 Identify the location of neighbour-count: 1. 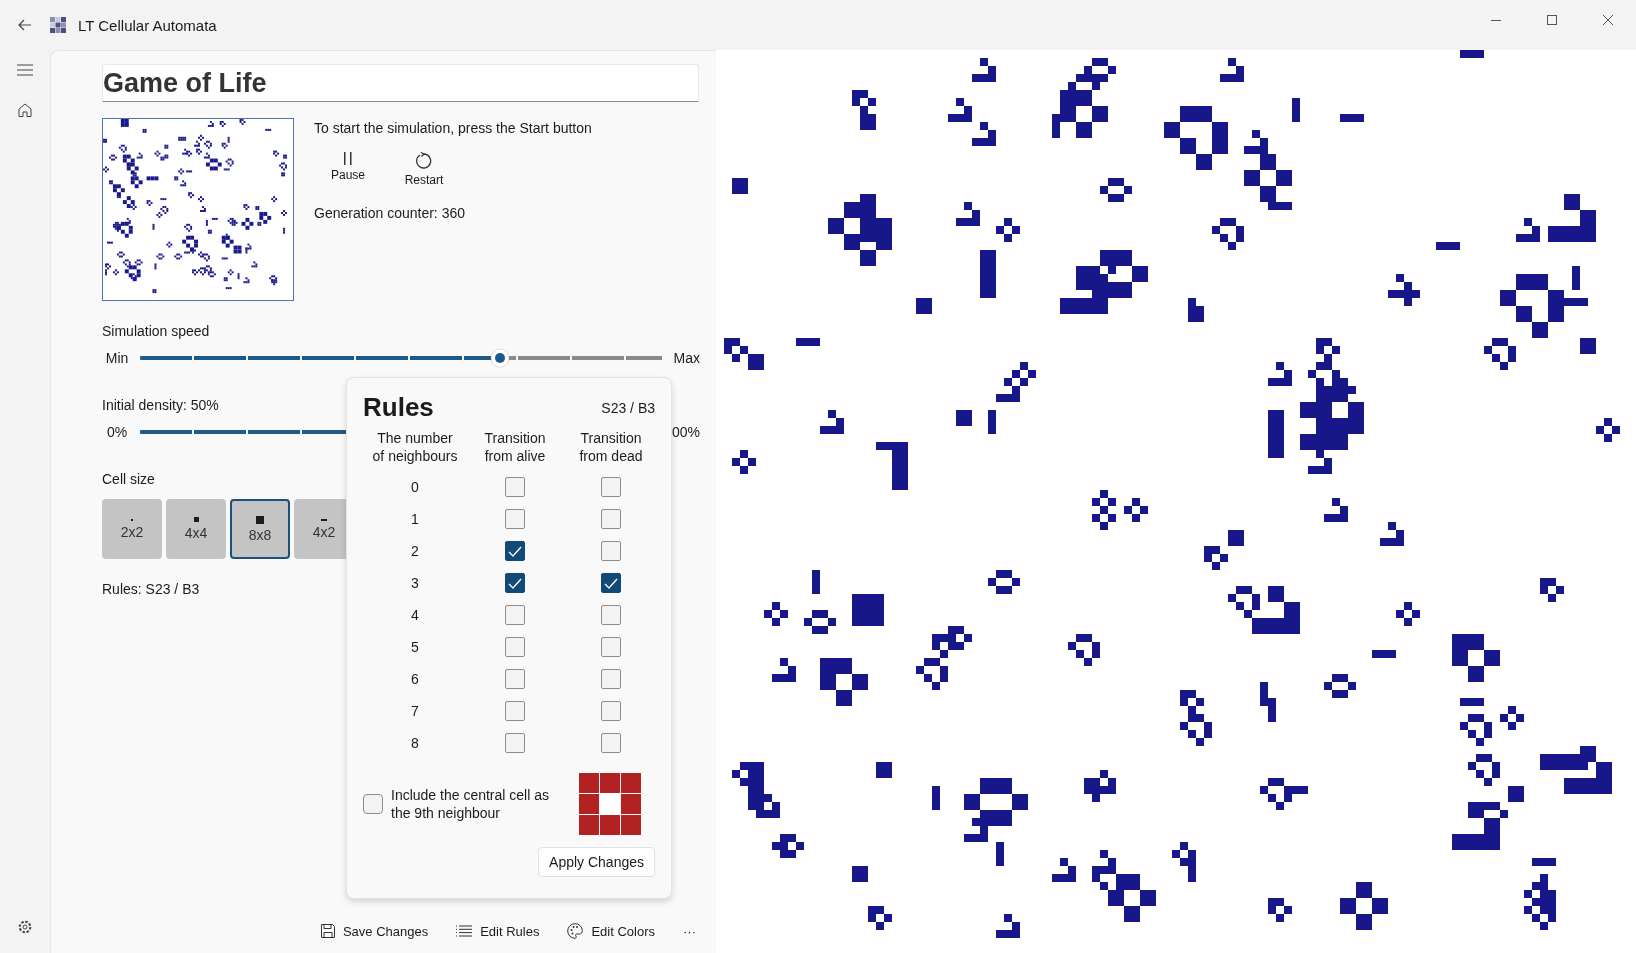
(415, 519).